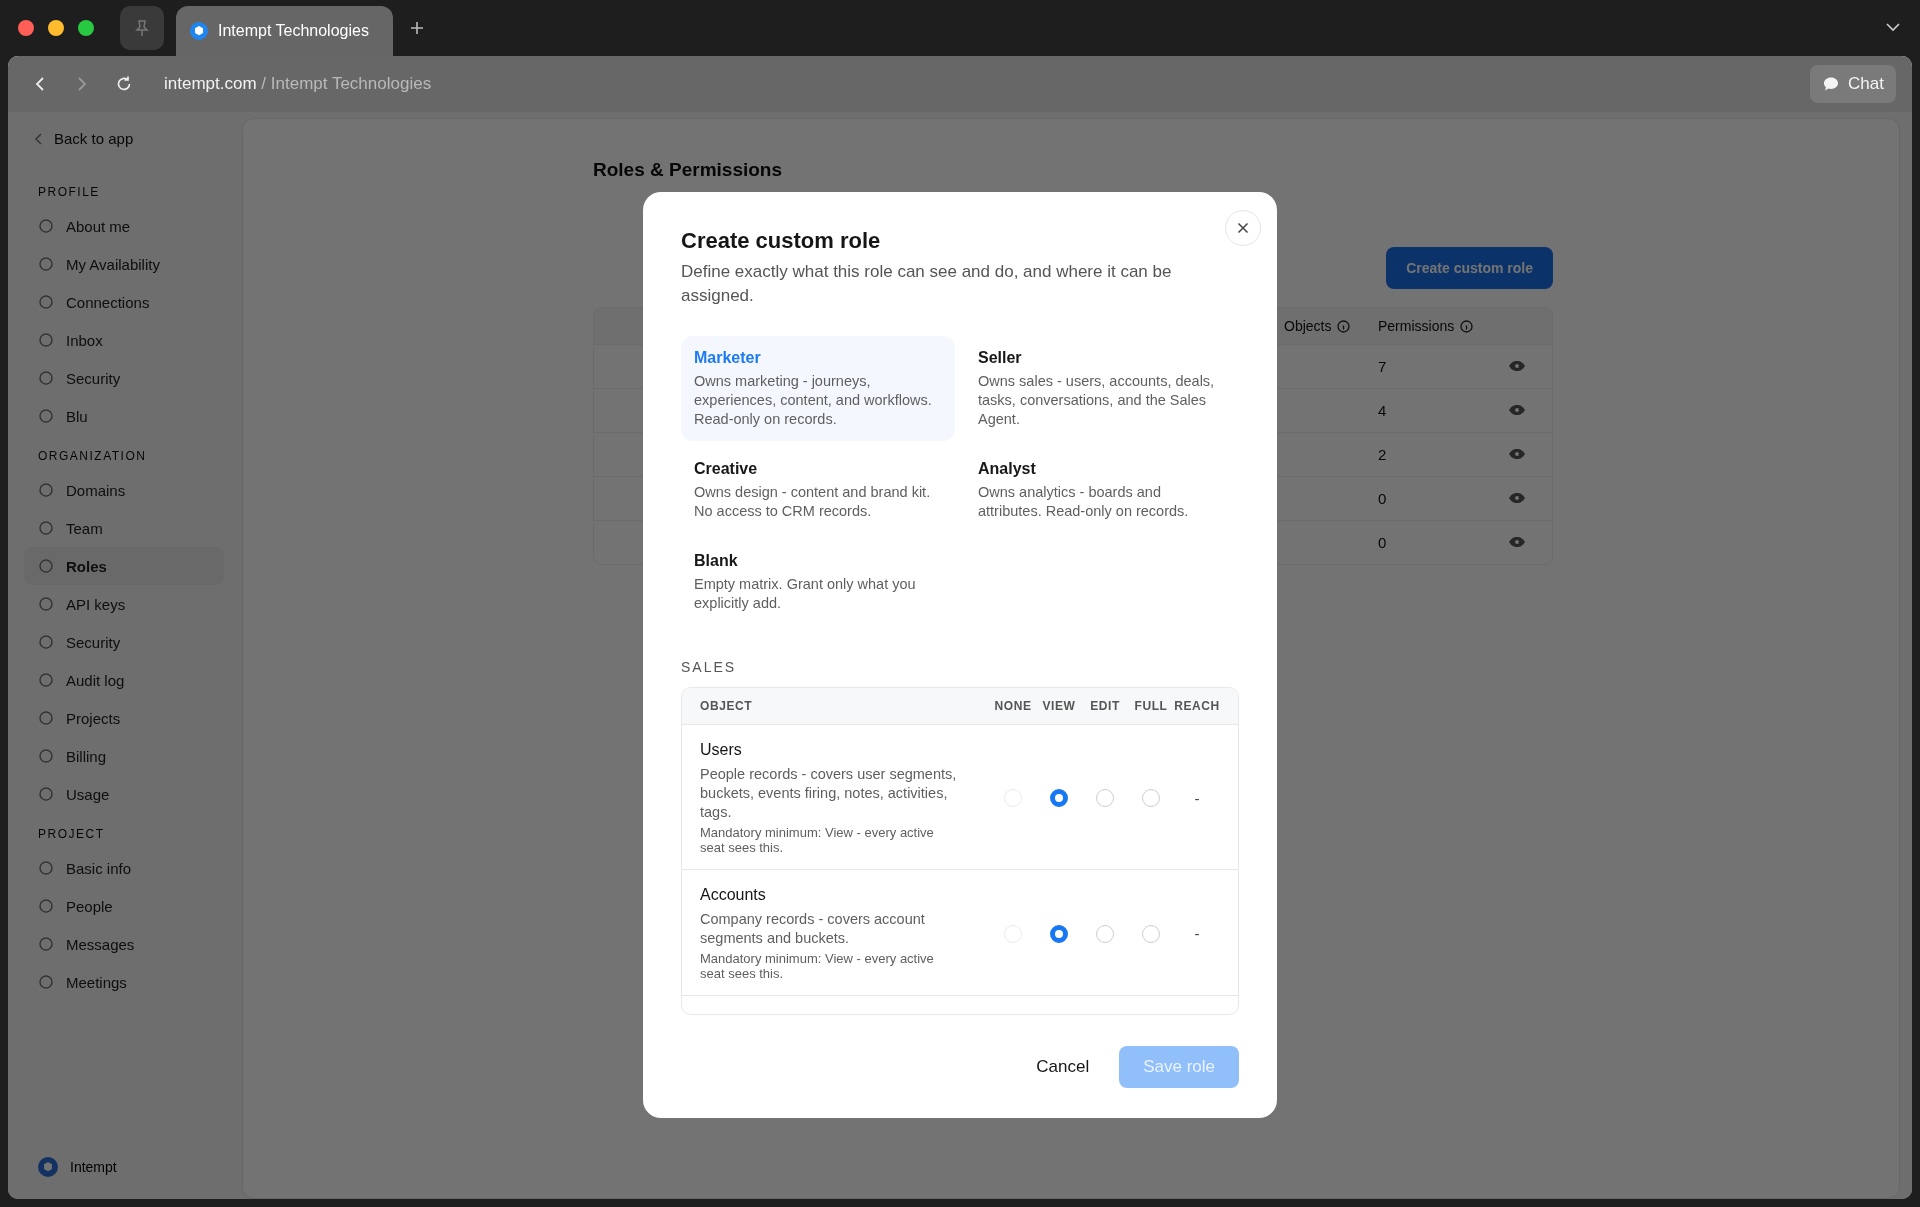 This screenshot has width=1920, height=1207. I want to click on sidebar-item: Domains, so click(124, 490).